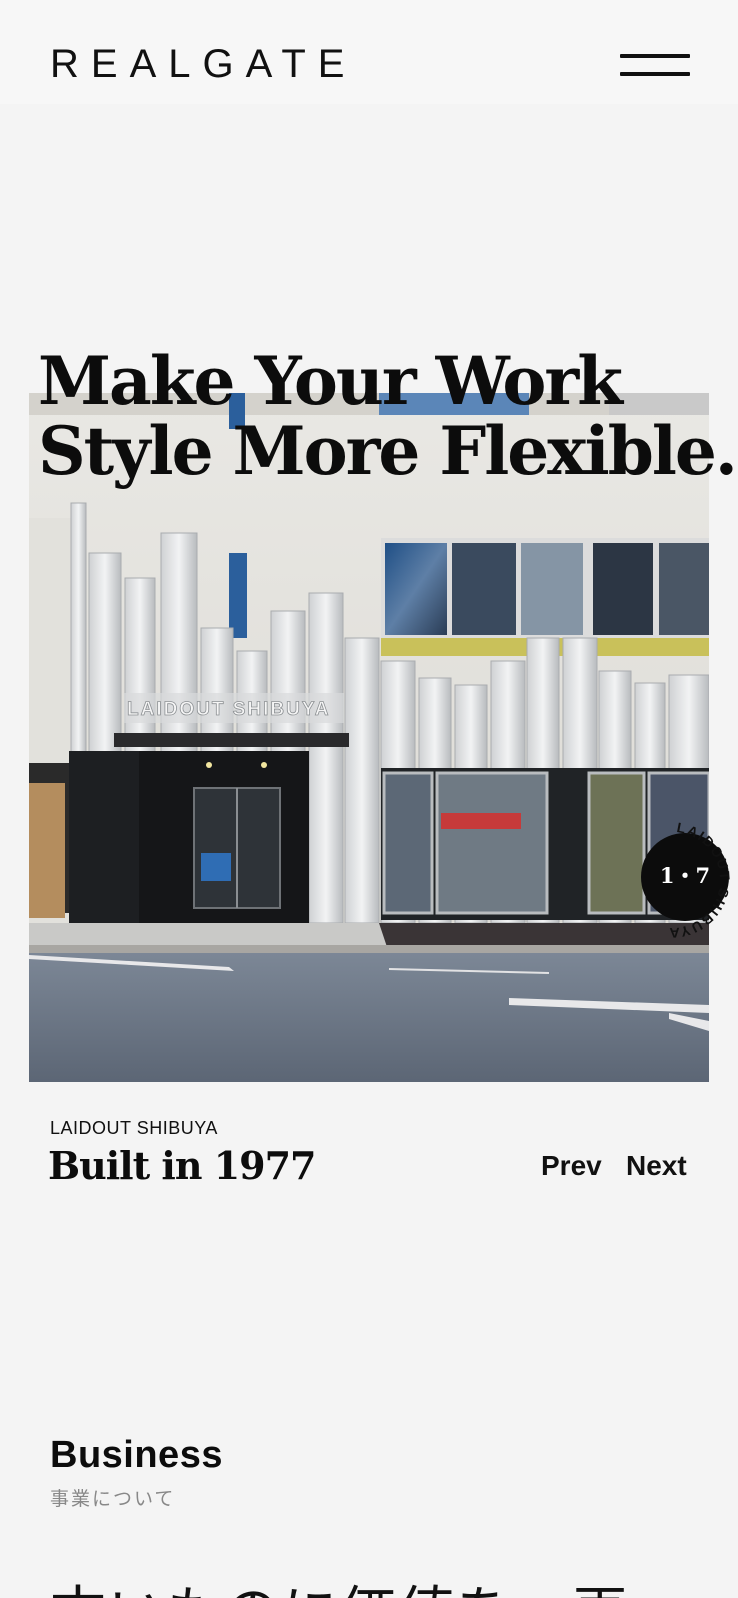  I want to click on hero-title-line-2: Style More Flexible., so click(388, 451).